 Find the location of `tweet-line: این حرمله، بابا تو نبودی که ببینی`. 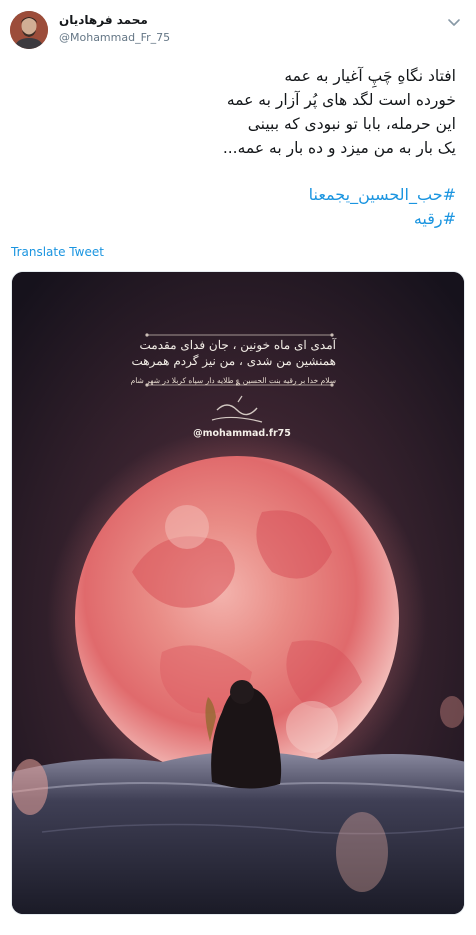

tweet-line: این حرمله، بابا تو نبودی که ببینی is located at coordinates (351, 124).